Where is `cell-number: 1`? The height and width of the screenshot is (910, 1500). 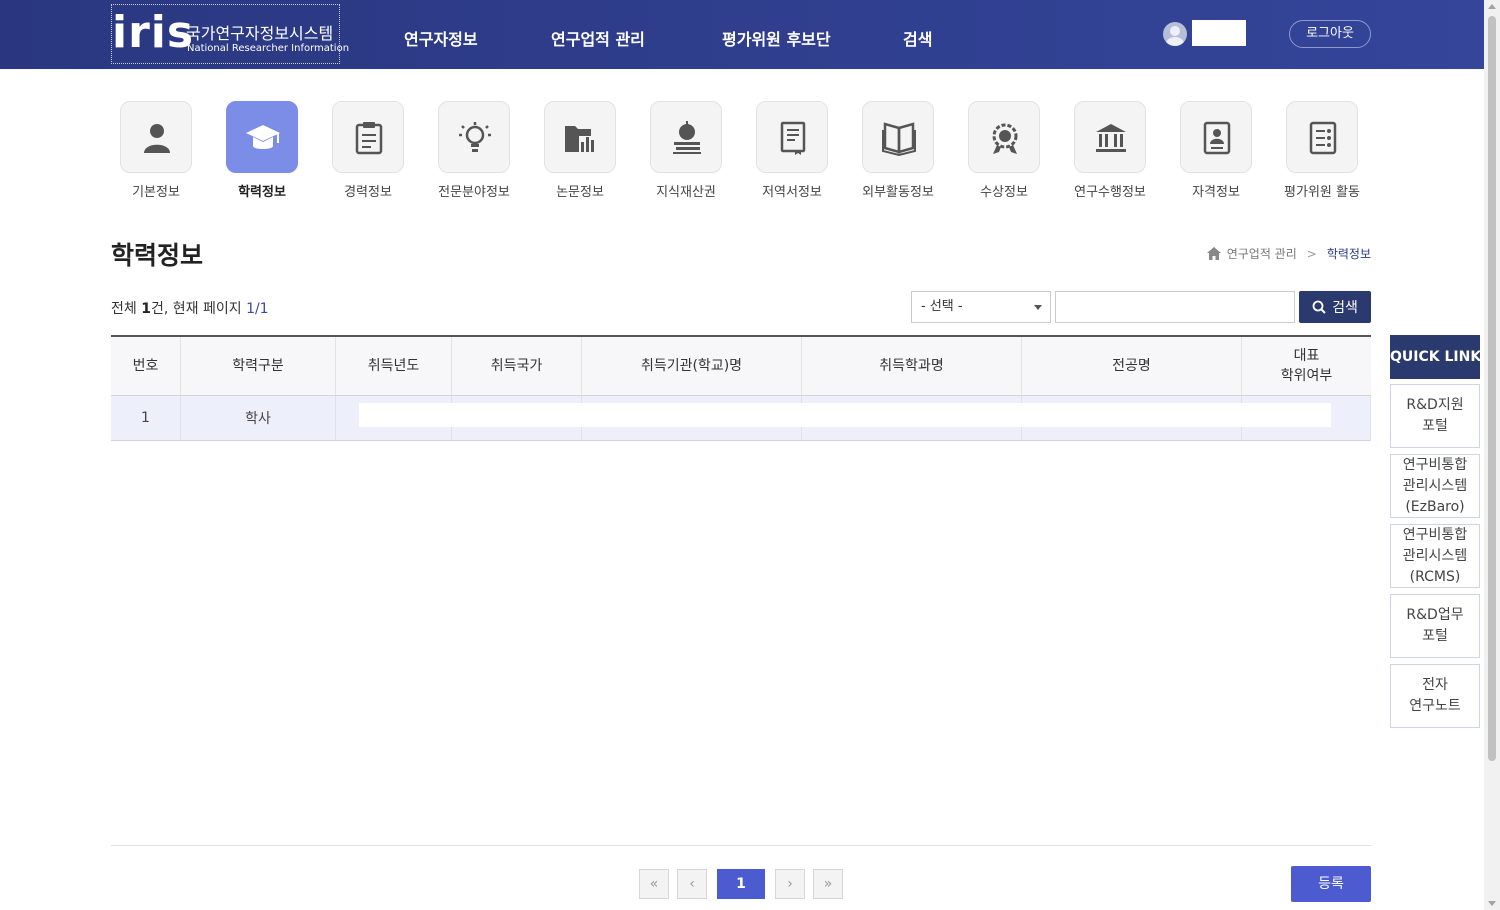 cell-number: 1 is located at coordinates (146, 418).